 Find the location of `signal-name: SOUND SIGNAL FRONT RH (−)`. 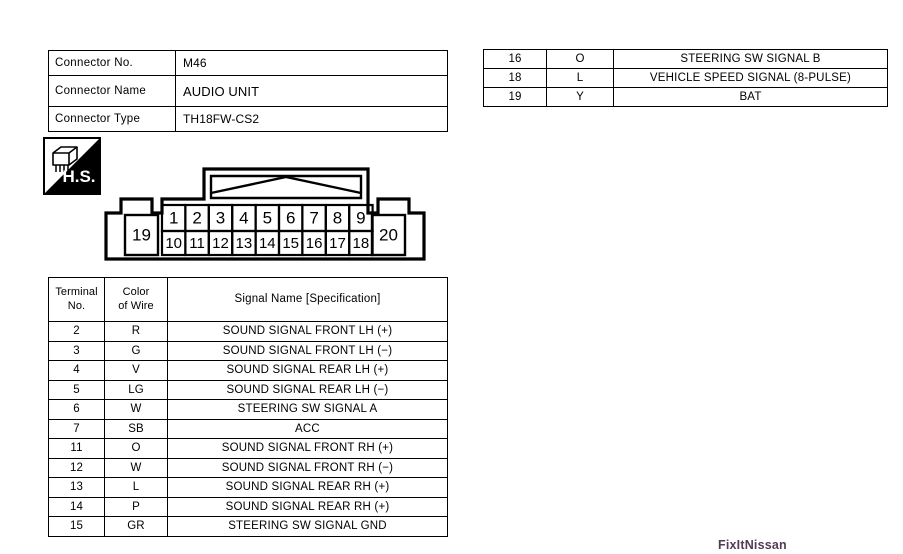

signal-name: SOUND SIGNAL FRONT RH (−) is located at coordinates (307, 467).